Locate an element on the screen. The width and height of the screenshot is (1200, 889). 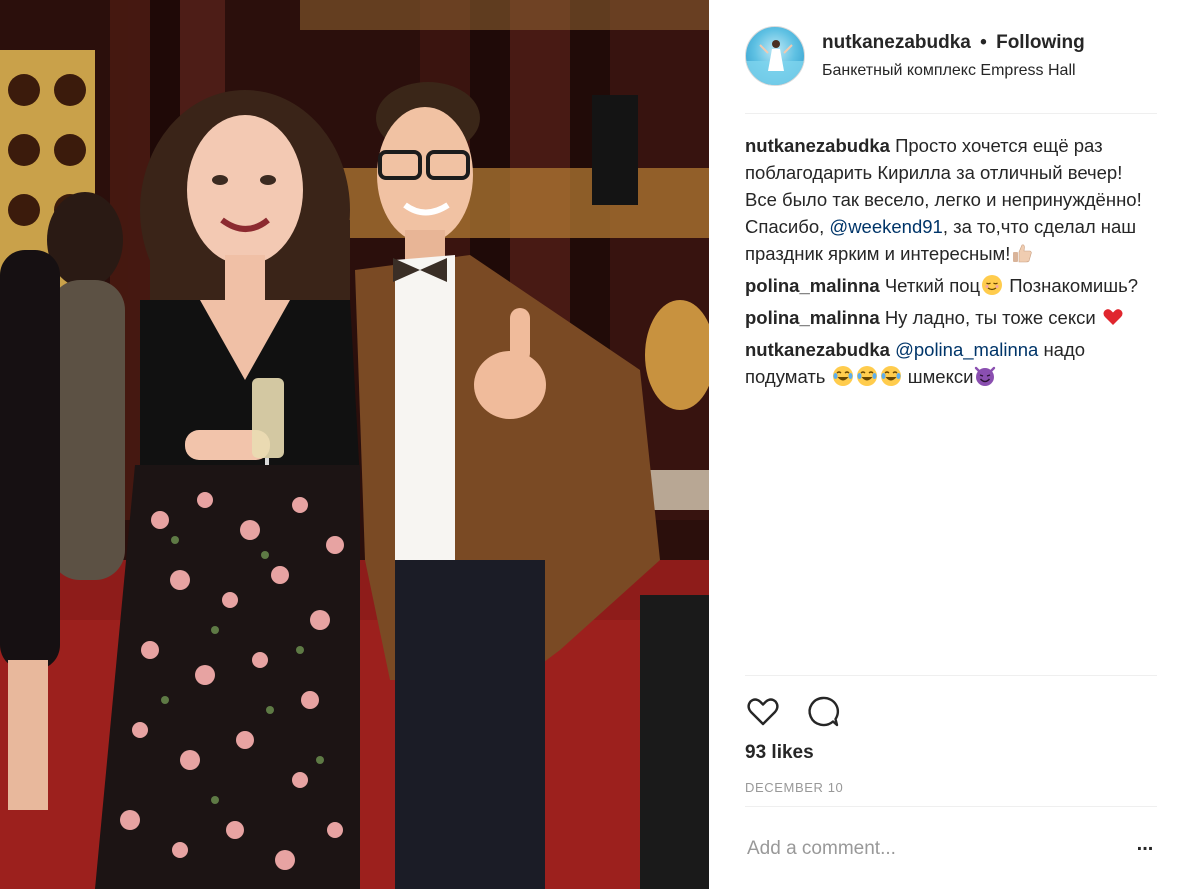
post-date: DECEMBER 10 is located at coordinates (794, 787).